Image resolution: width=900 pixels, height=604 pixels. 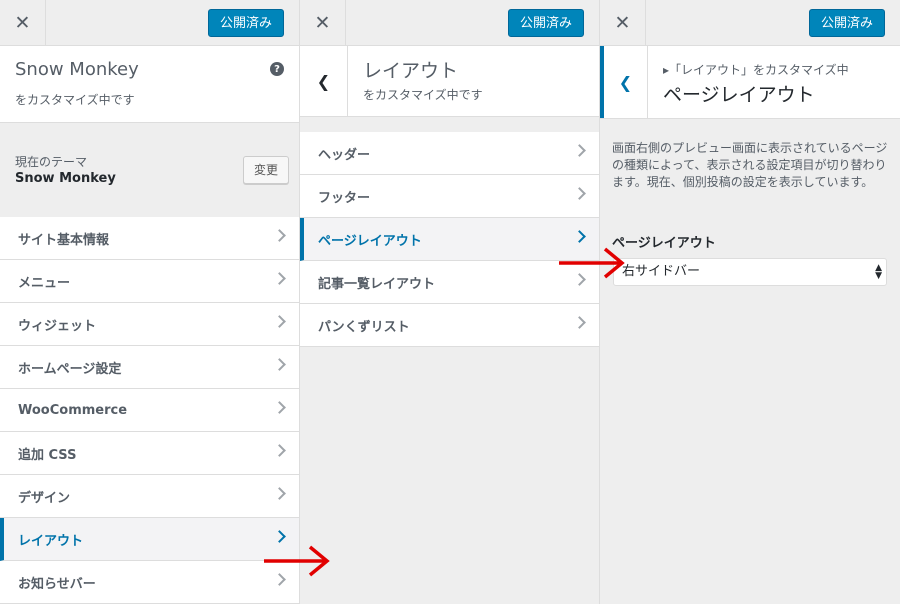 What do you see at coordinates (664, 243) in the screenshot?
I see `page-layout-label: ページレイアウト` at bounding box center [664, 243].